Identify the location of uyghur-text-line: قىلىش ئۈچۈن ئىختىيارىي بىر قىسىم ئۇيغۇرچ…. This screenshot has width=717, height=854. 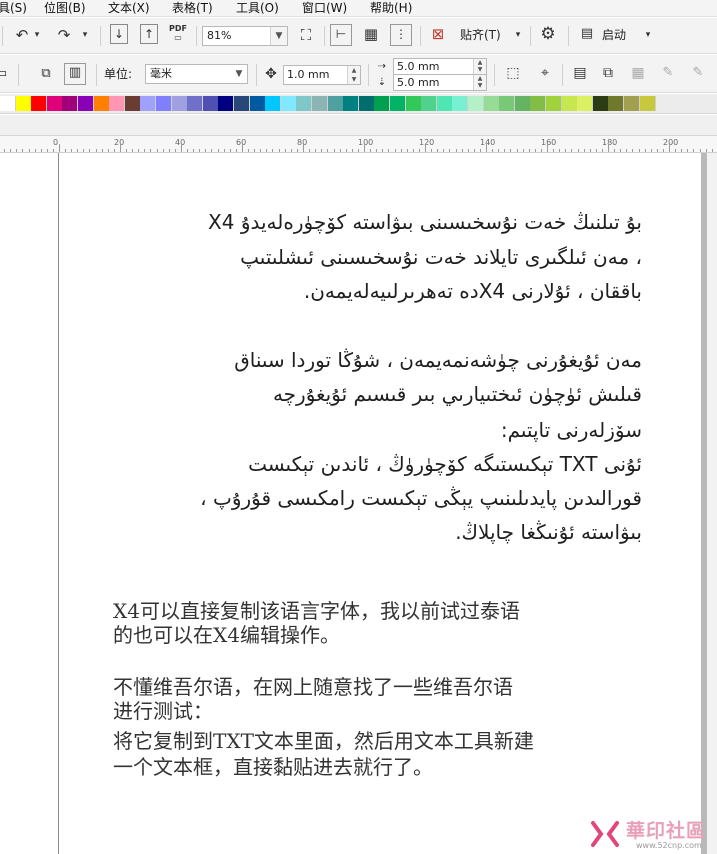
(457, 394).